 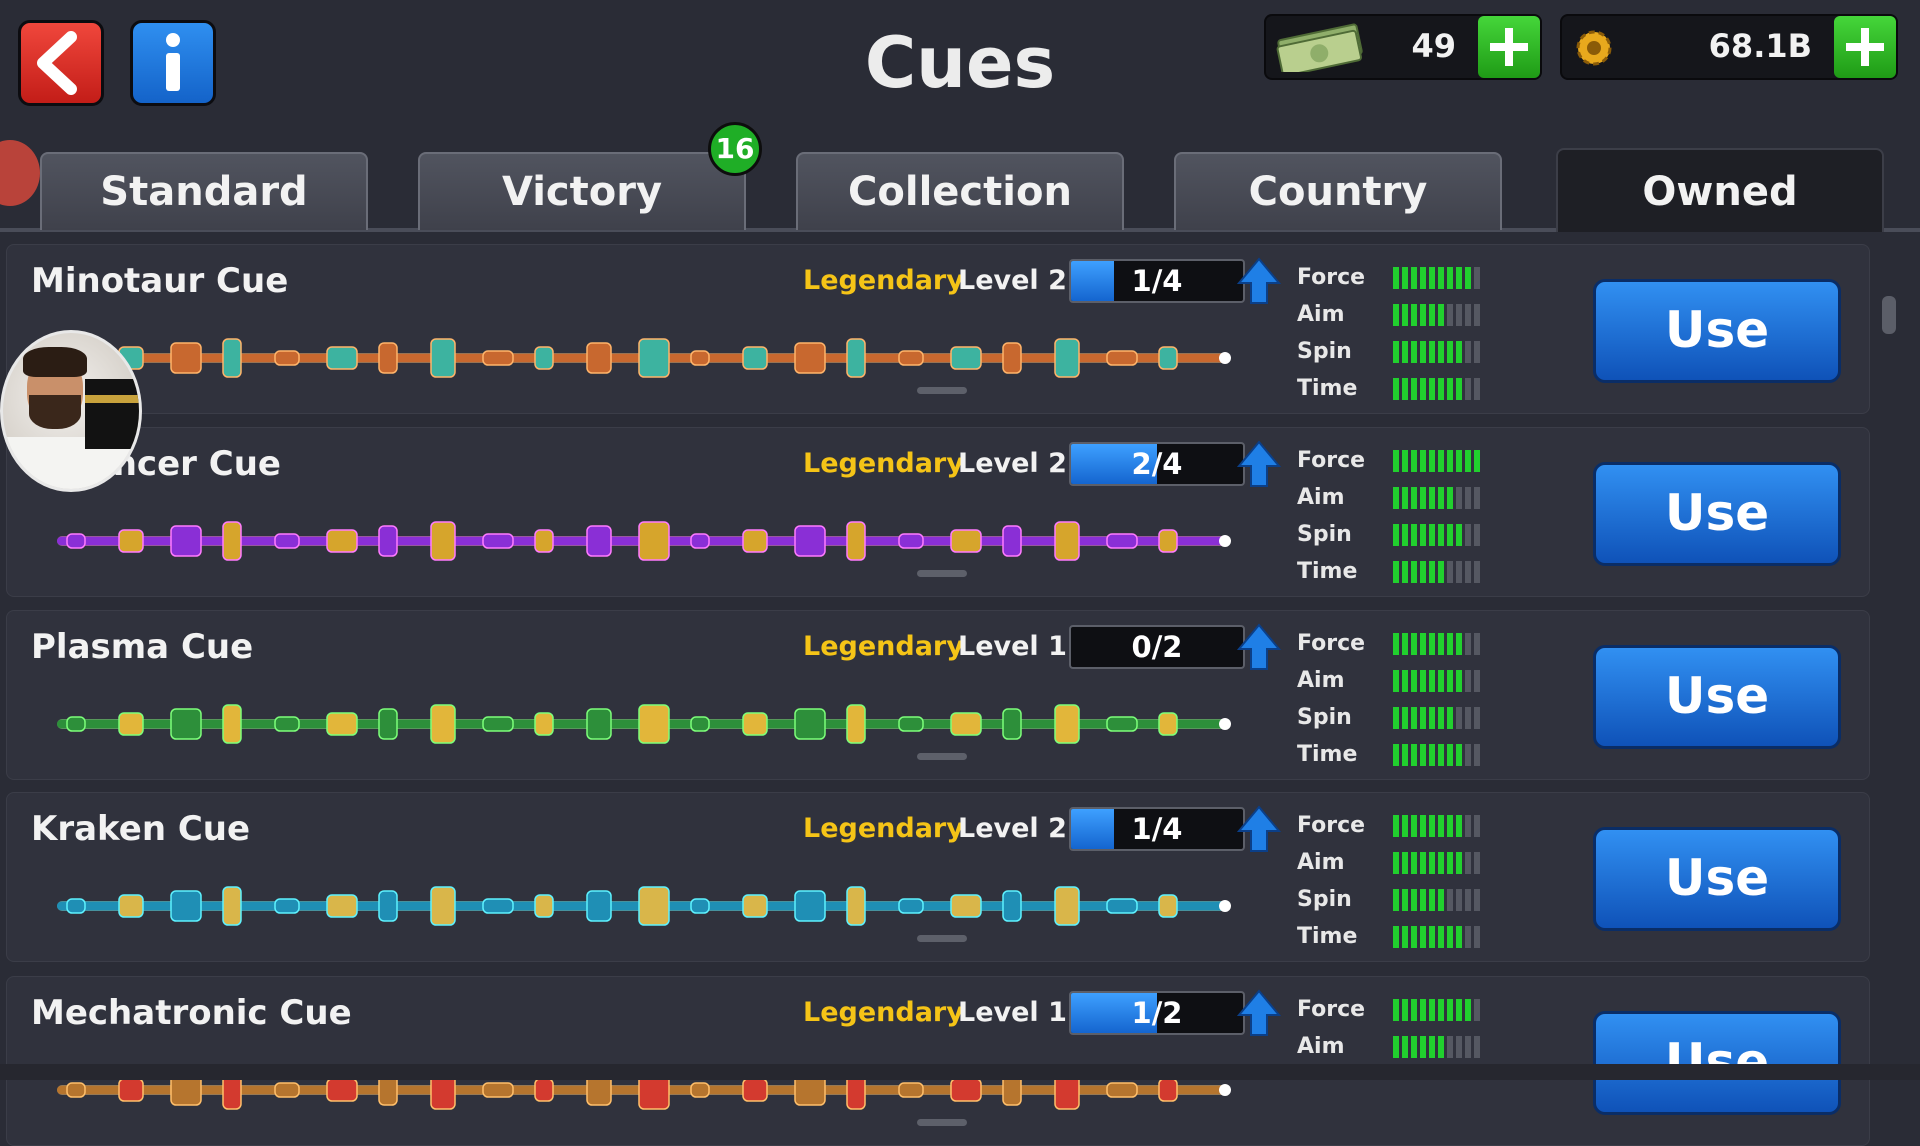 I want to click on upgrade-progress-text: 0/2, so click(x=1157, y=647).